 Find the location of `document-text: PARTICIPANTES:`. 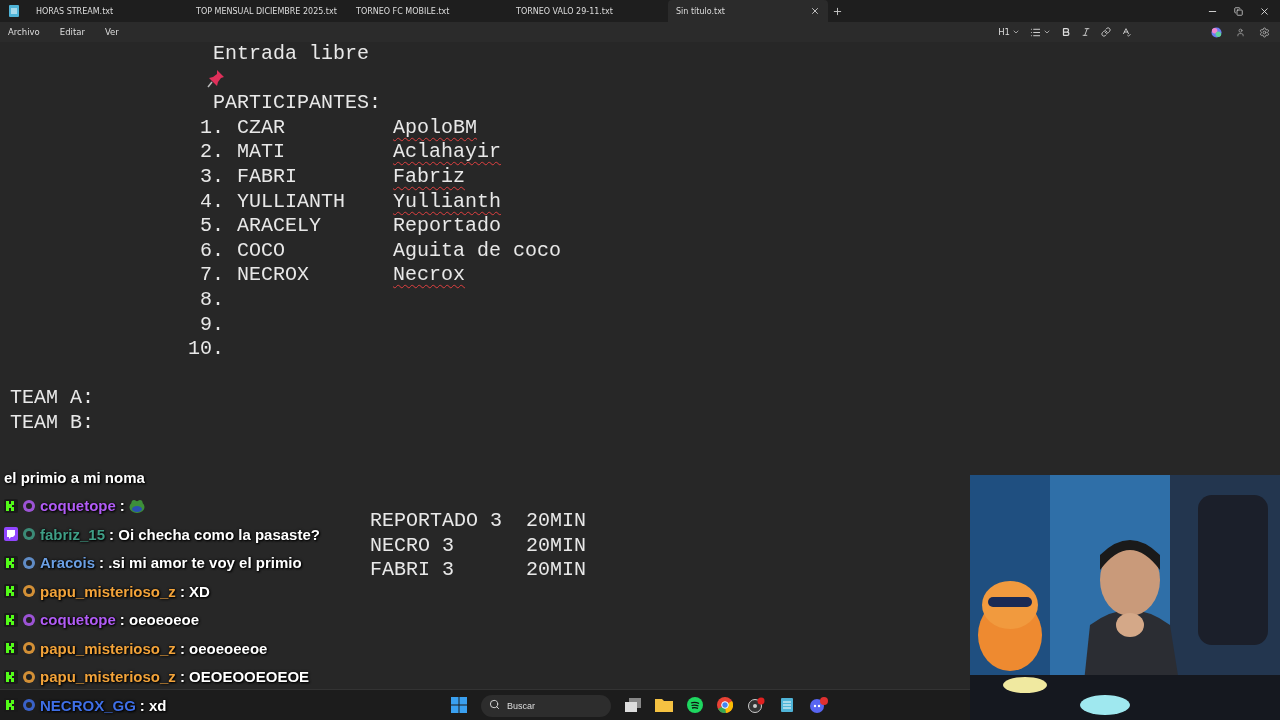

document-text: PARTICIPANTES: is located at coordinates (297, 103).